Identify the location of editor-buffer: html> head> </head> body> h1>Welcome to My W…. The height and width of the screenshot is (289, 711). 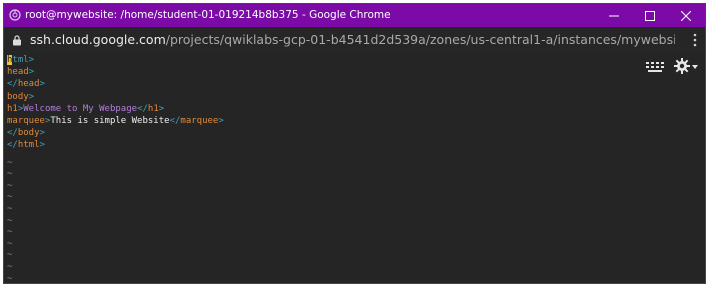
(115, 103).